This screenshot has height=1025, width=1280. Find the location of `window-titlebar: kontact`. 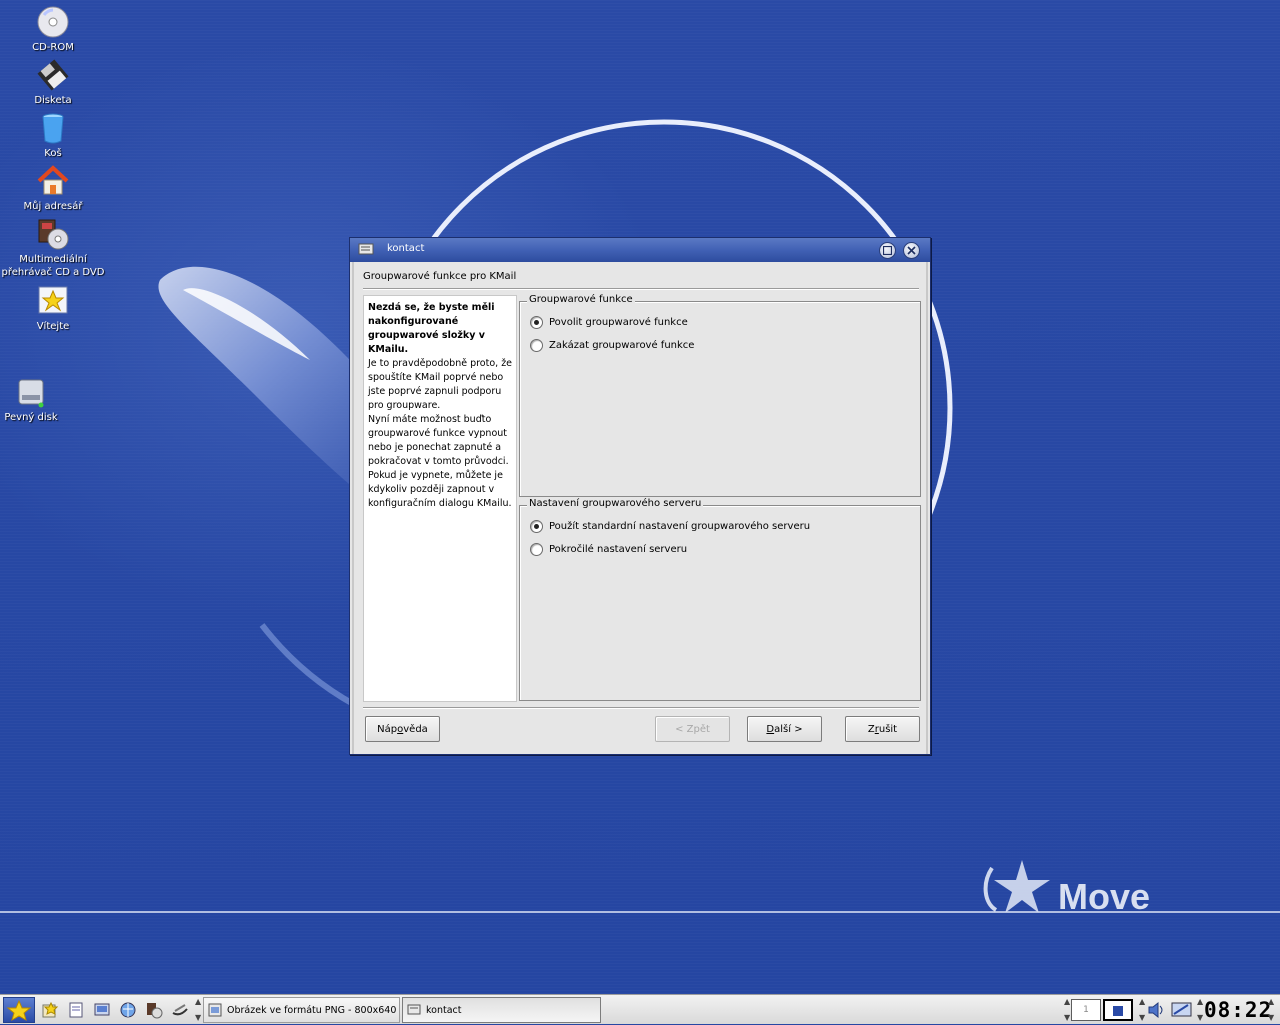

window-titlebar: kontact is located at coordinates (640, 250).